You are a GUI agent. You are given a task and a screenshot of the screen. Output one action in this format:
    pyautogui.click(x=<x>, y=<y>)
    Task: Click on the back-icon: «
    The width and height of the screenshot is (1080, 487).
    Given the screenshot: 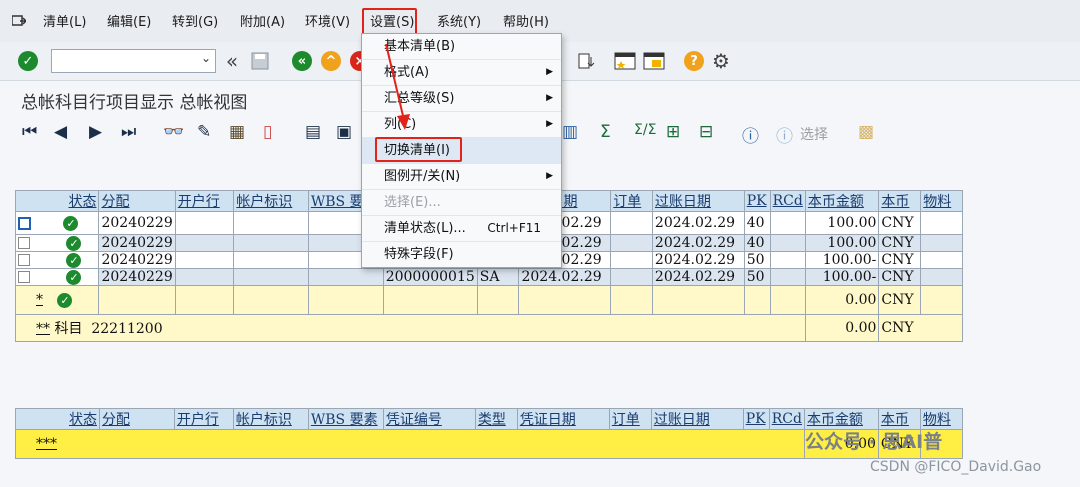 What is the action you would take?
    pyautogui.click(x=302, y=61)
    